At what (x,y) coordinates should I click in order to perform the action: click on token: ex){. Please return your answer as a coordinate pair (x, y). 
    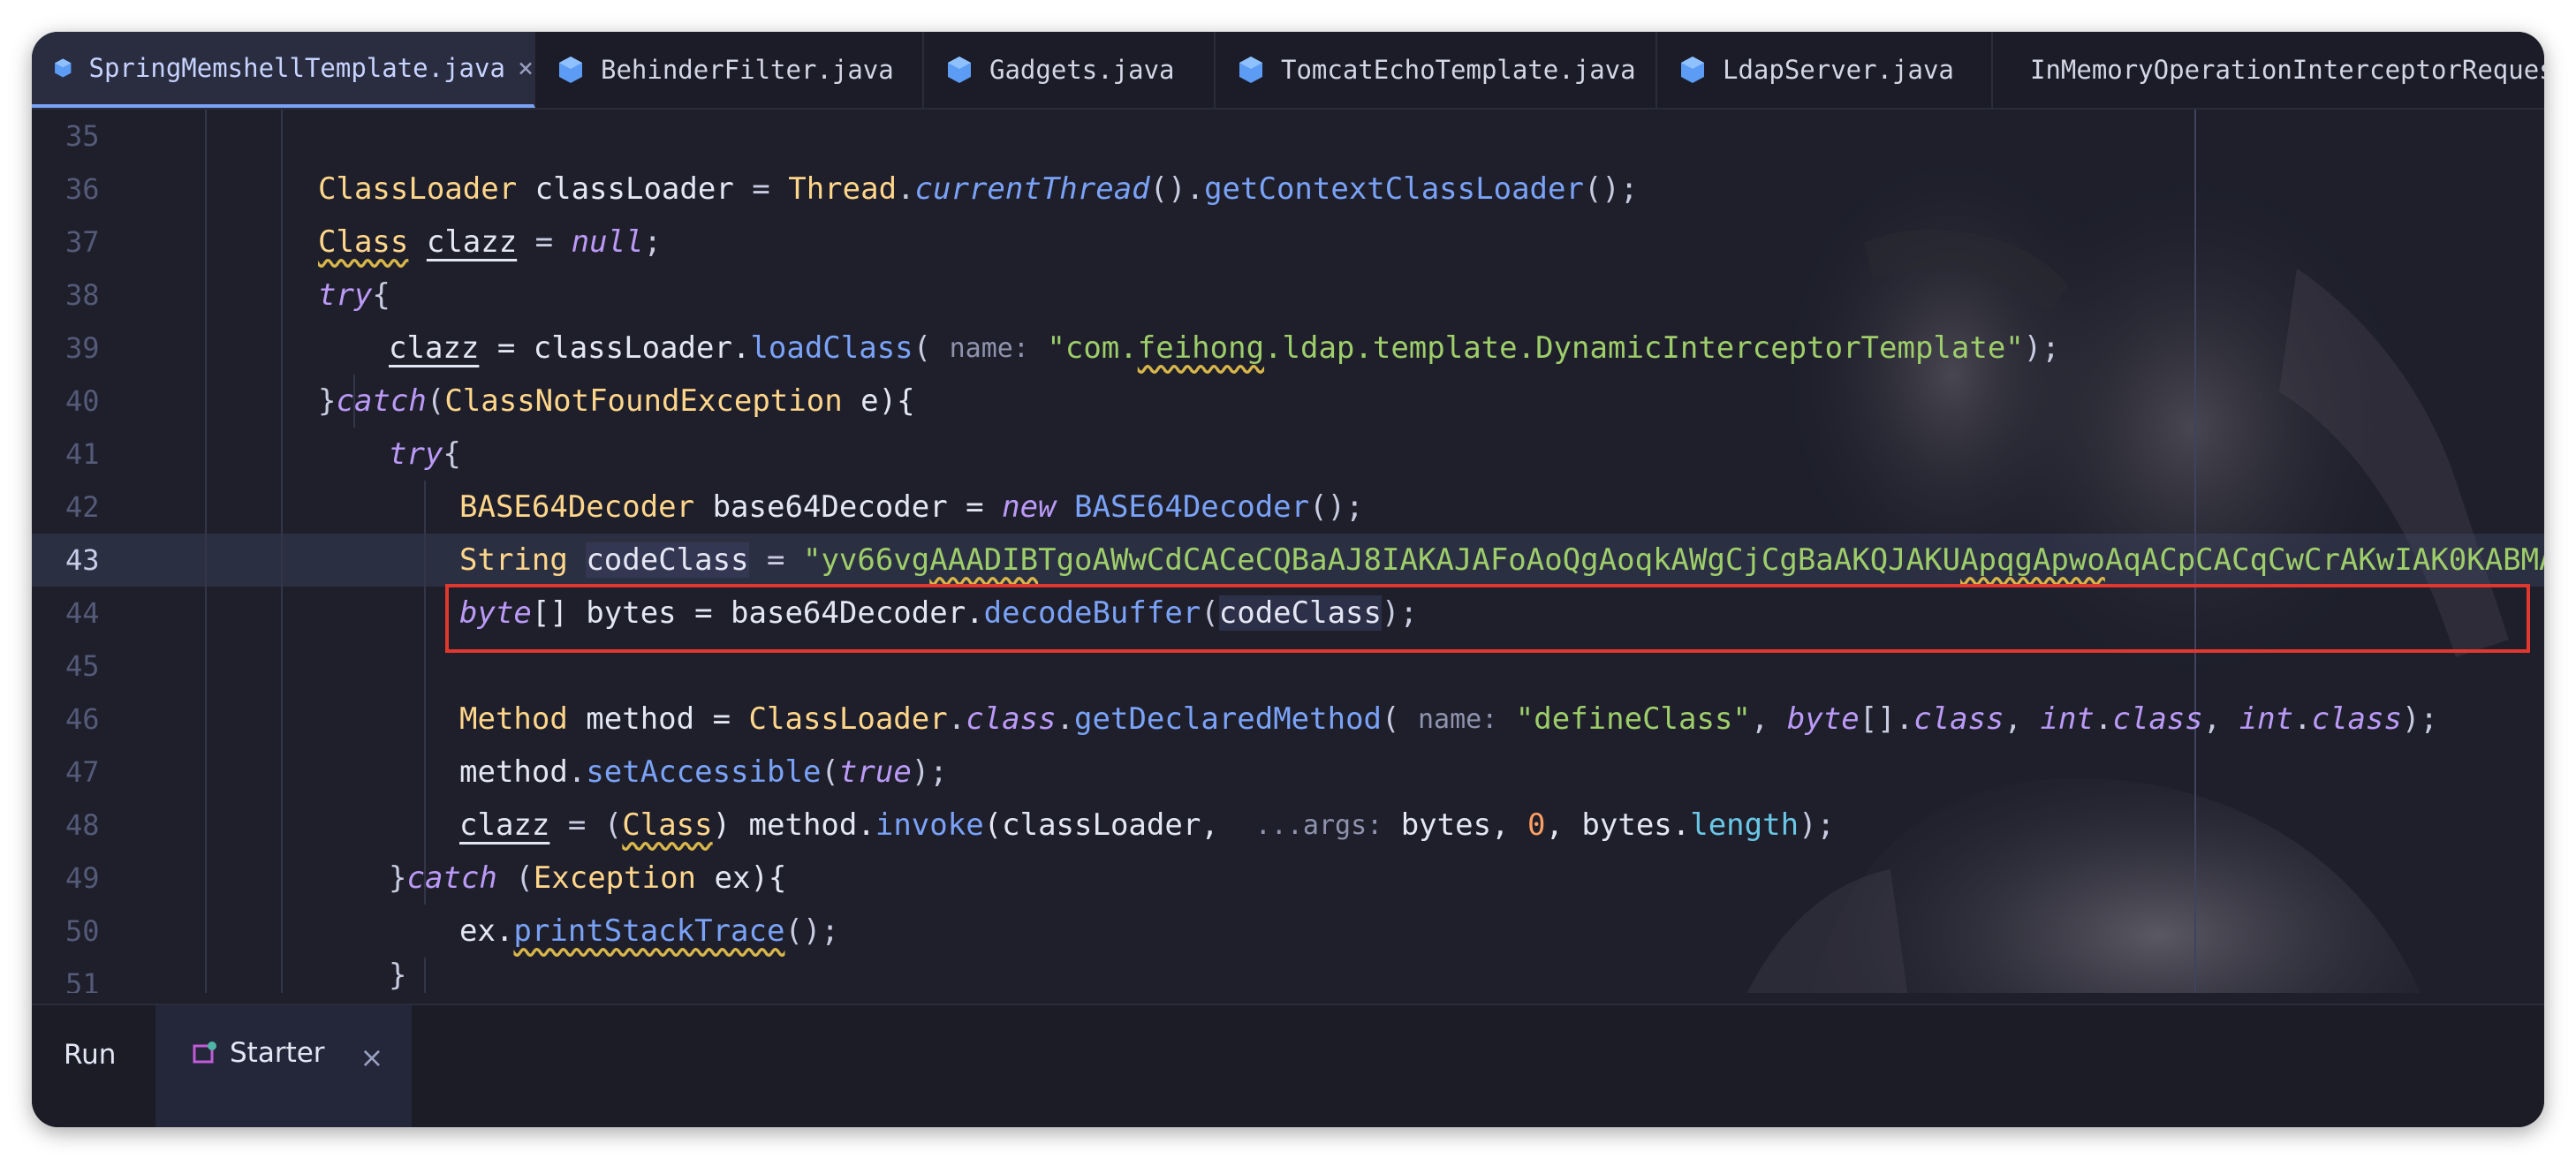
    Looking at the image, I should click on (741, 878).